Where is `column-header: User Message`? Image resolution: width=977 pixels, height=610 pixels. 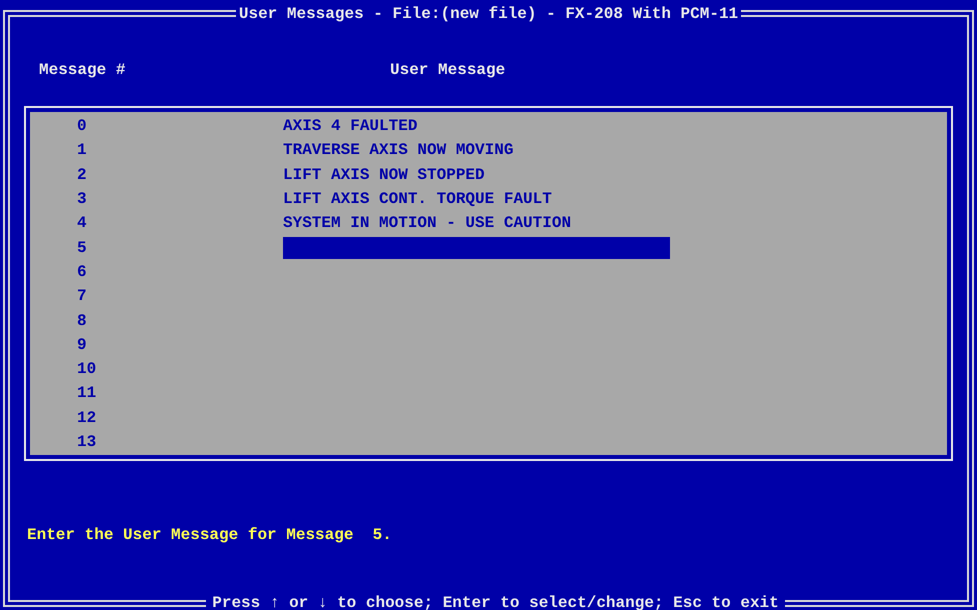
column-header: User Message is located at coordinates (448, 70).